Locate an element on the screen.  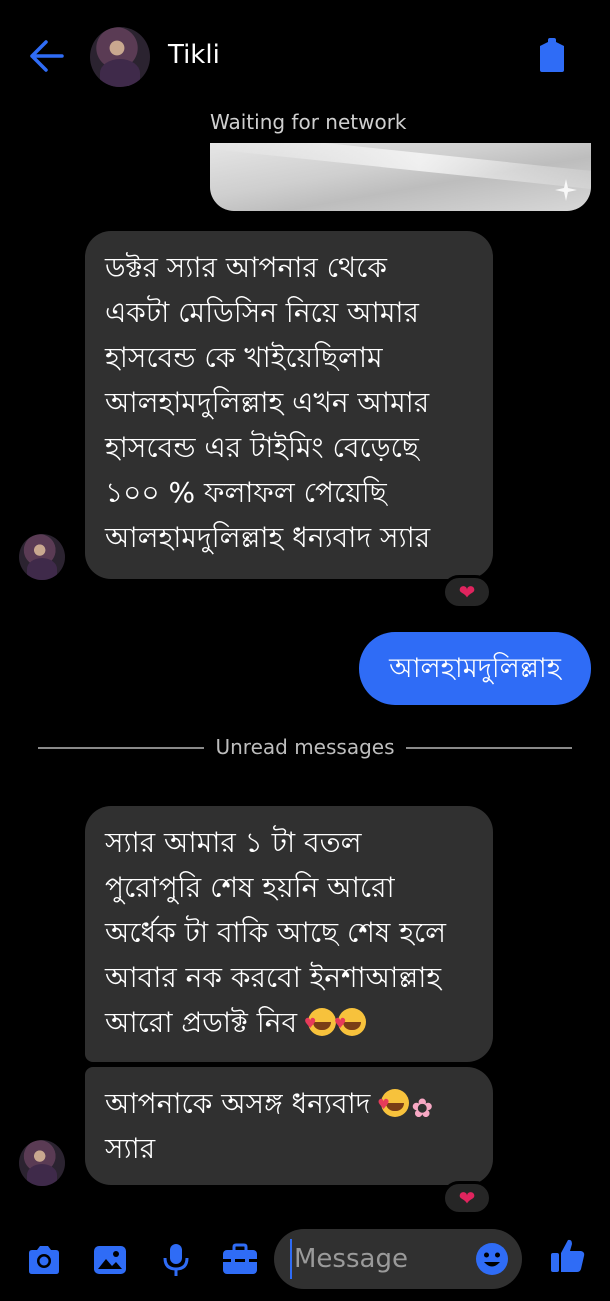
message-line: স্যার is located at coordinates (130, 1148).